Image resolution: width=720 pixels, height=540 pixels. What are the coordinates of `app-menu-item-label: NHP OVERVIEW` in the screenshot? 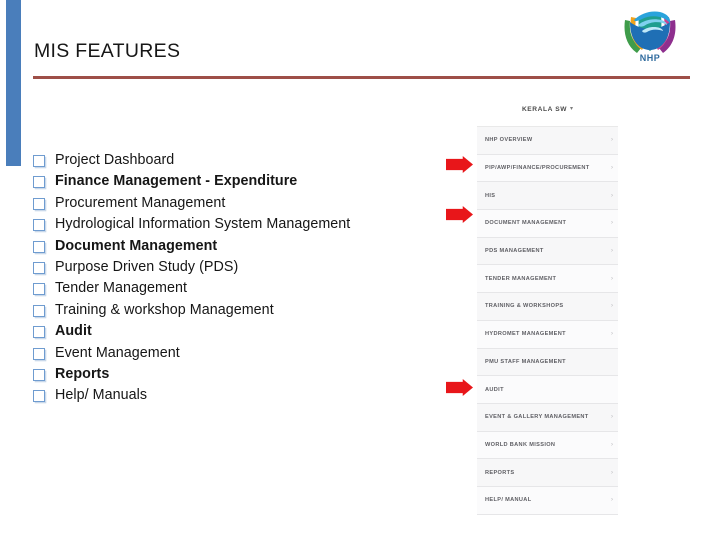 It's located at (509, 140).